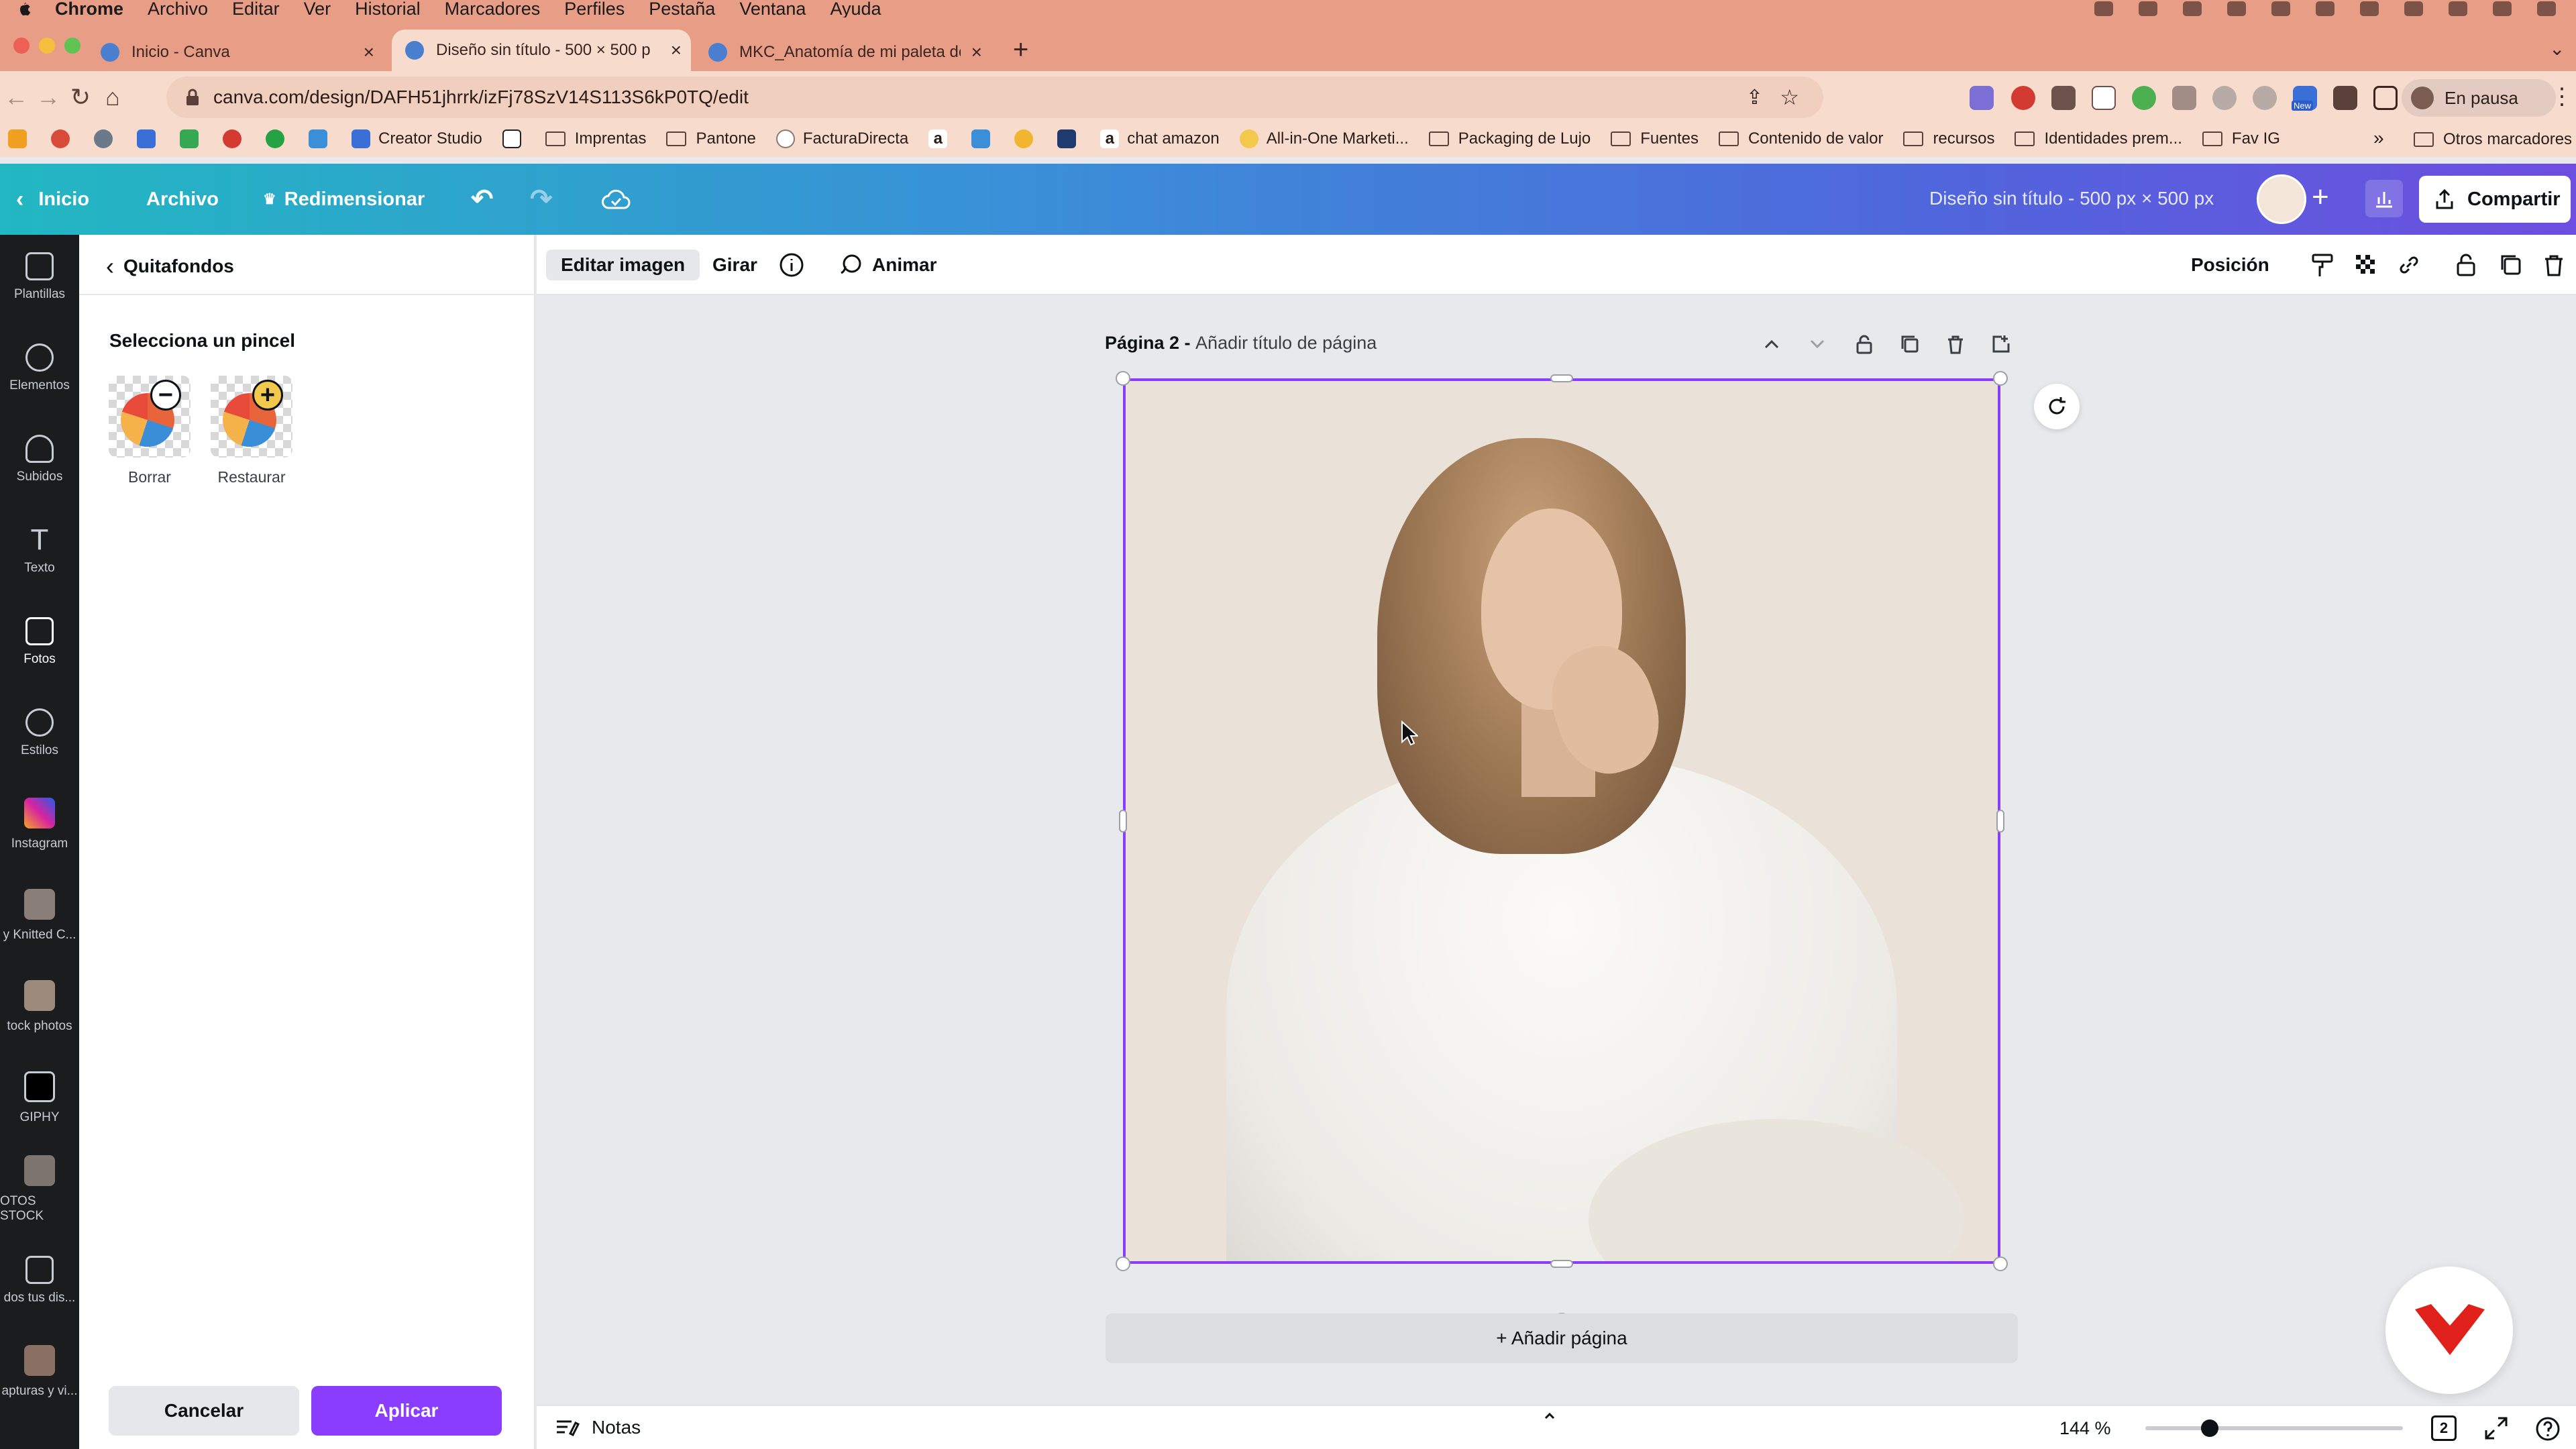 This screenshot has width=2576, height=1449. Describe the element at coordinates (2493, 139) in the screenshot. I see `bookmark-otros: Otros marcadores` at that location.